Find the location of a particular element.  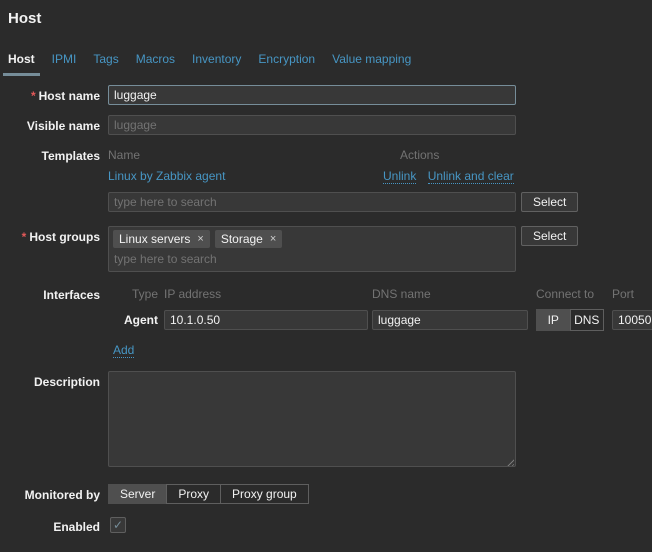

interface-type-column-header: Type is located at coordinates (144, 294).